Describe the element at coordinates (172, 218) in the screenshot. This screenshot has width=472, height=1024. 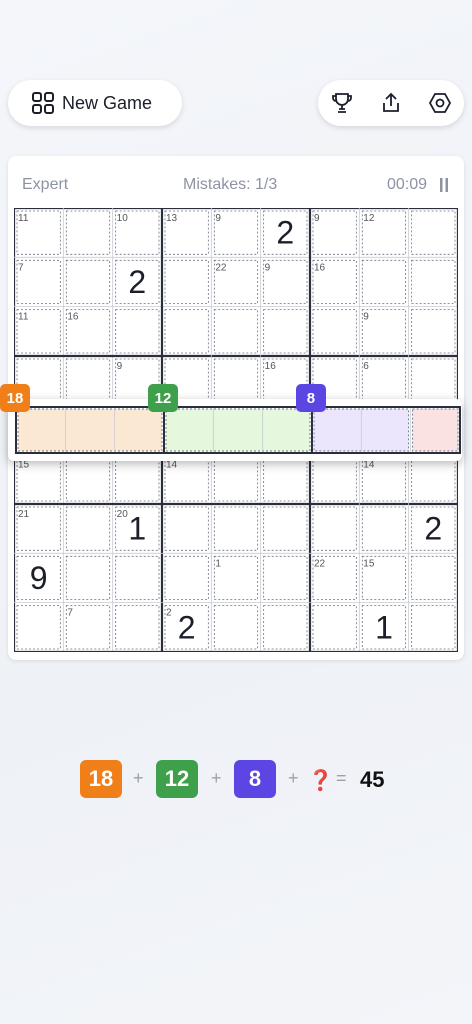
I see `cage-sum: 13` at that location.